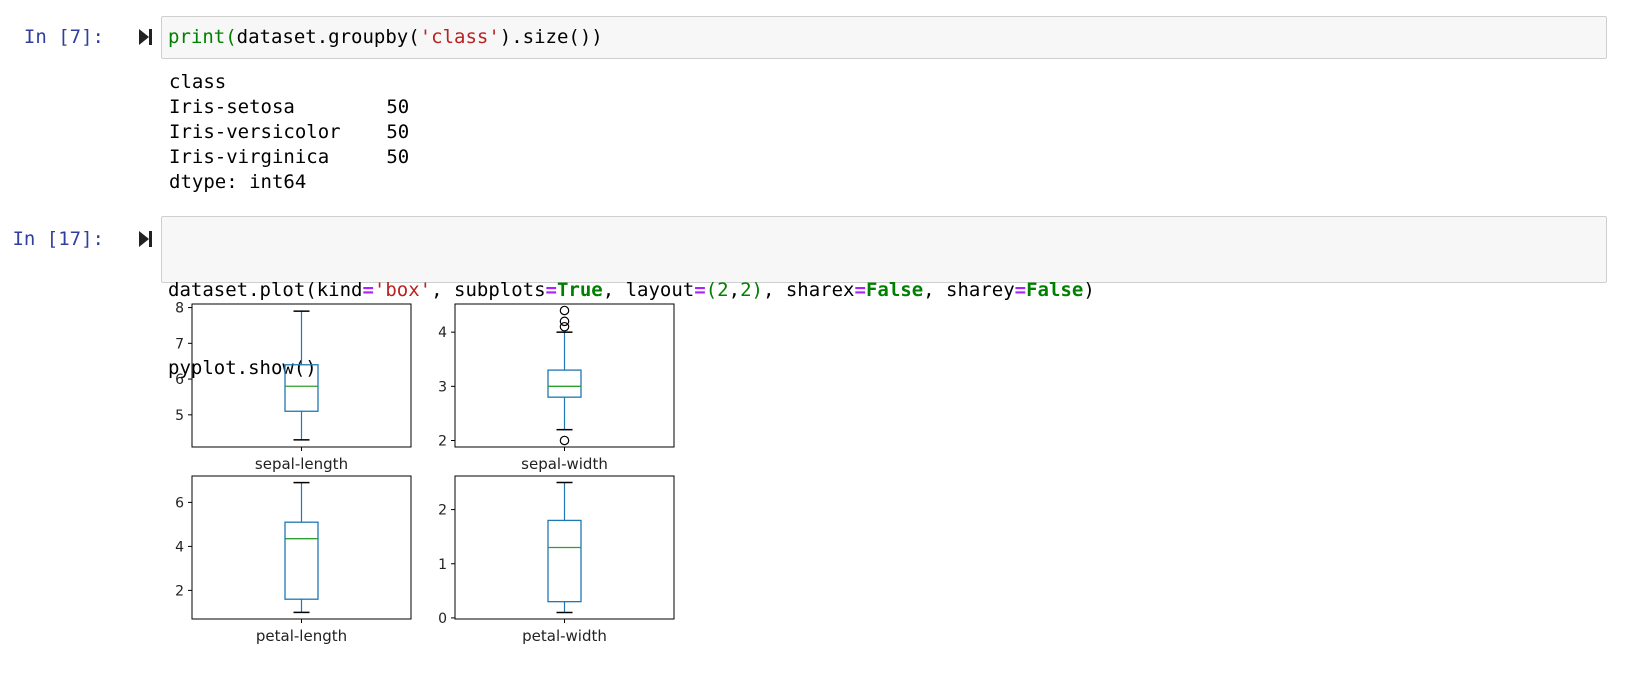  I want to click on cell-prompt: In [17]:, so click(58, 239).